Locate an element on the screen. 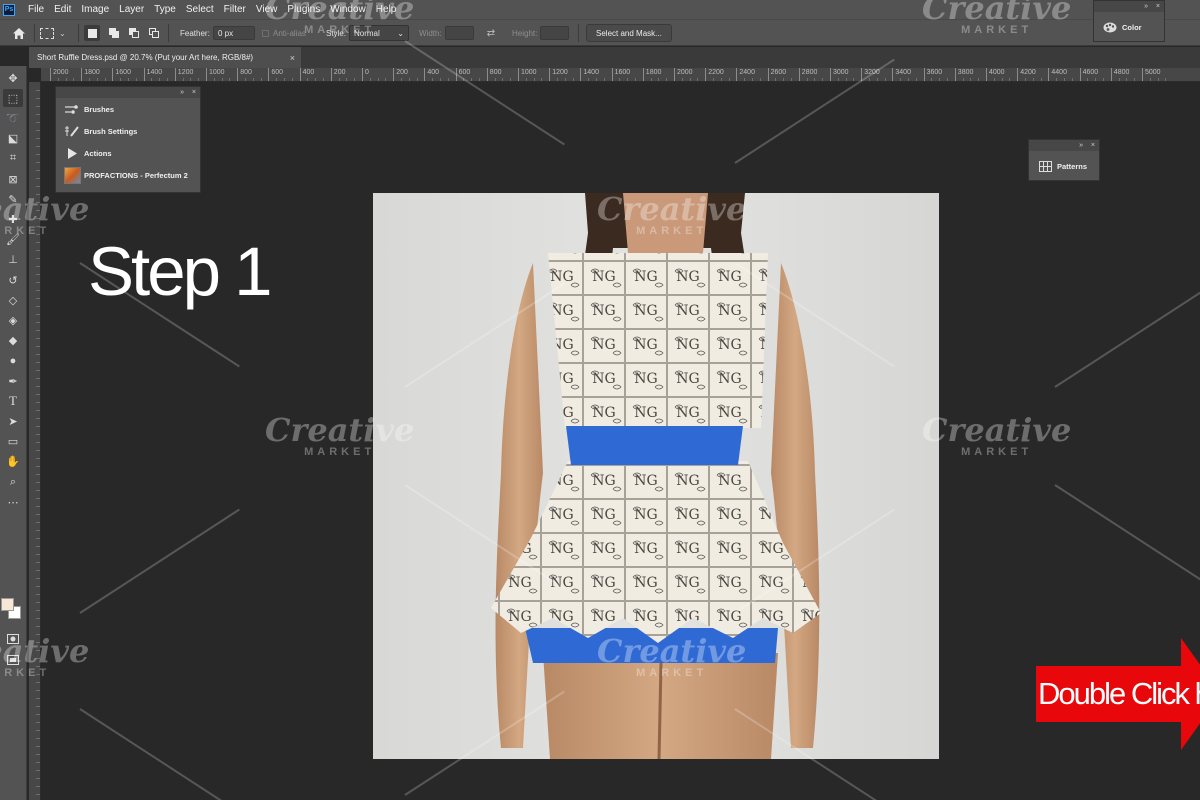 The image size is (1200, 800). pen-tool-icon: ✒ is located at coordinates (13, 381).